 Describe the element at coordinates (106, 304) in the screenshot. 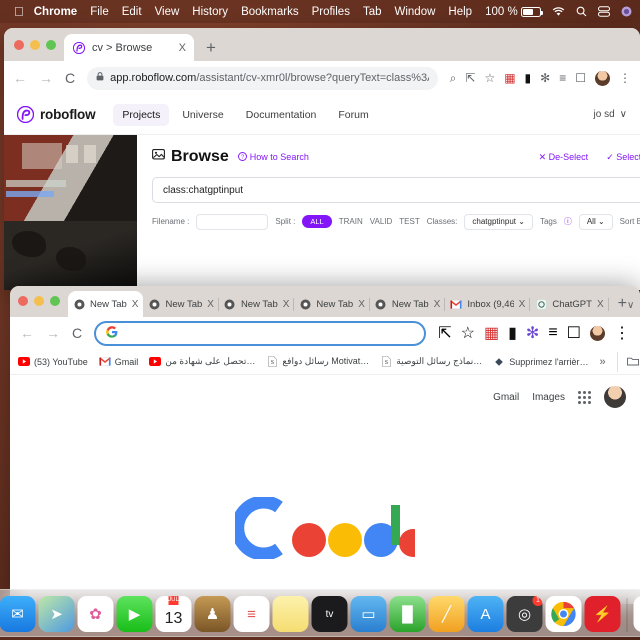

I see `tab-new-tab-1: New Tab X` at that location.